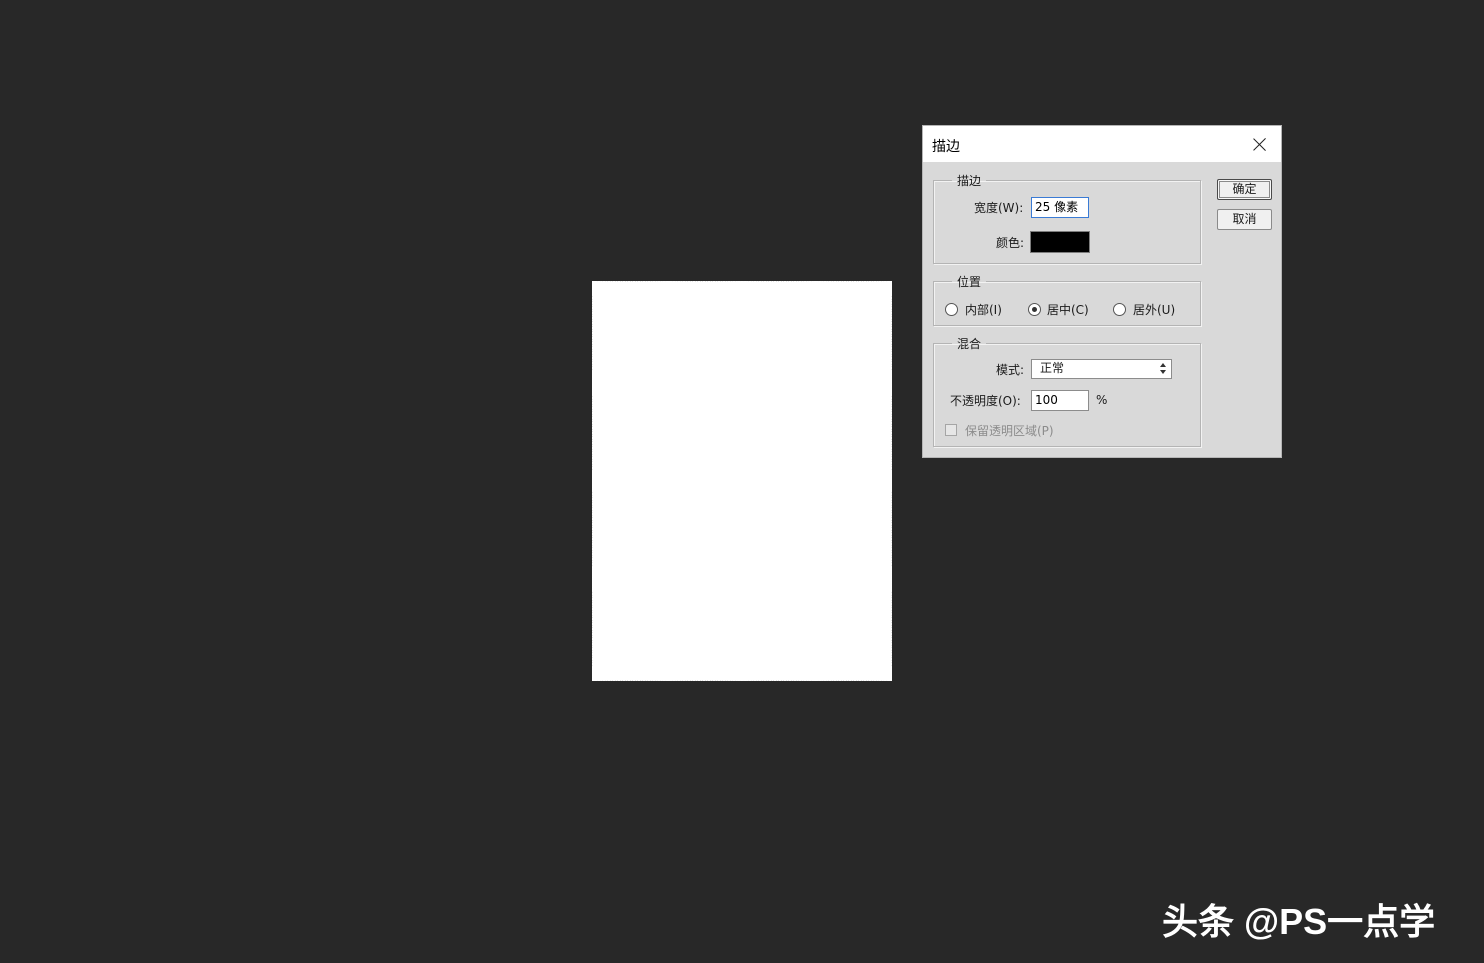 This screenshot has width=1484, height=963. Describe the element at coordinates (1244, 219) in the screenshot. I see `cancel-button: 取消` at that location.